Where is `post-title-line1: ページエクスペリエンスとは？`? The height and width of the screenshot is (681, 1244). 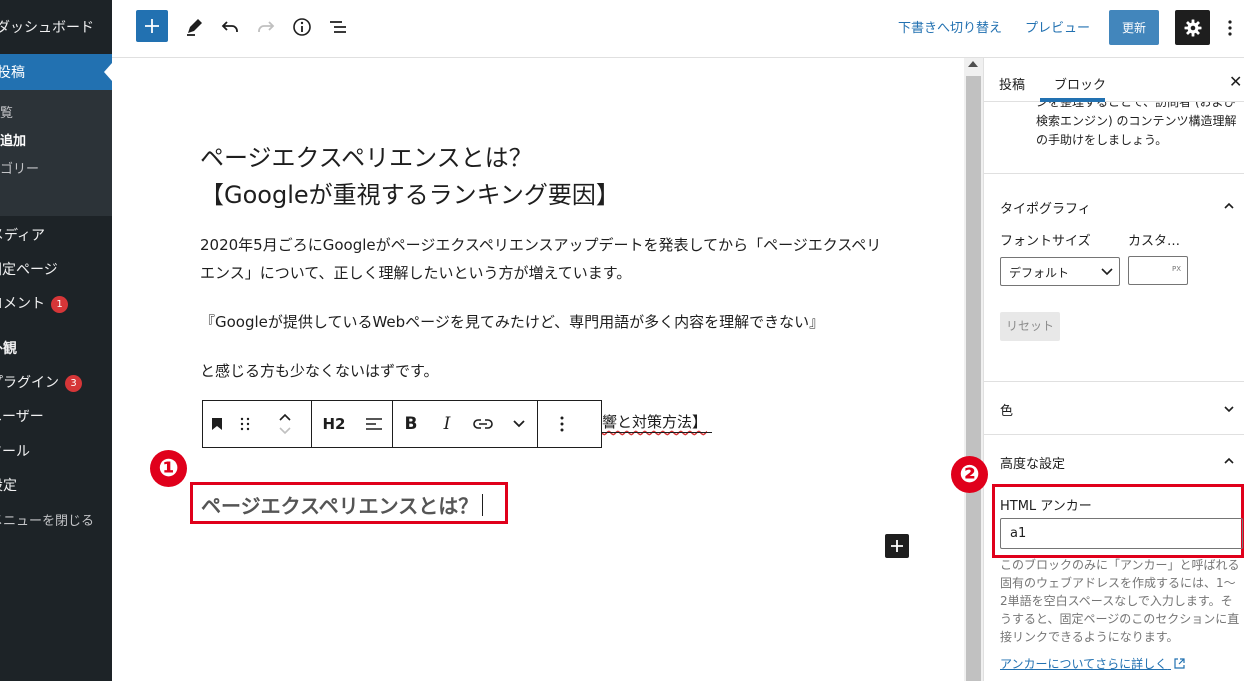
post-title-line1: ページエクスペリエンスとは？ is located at coordinates (366, 158).